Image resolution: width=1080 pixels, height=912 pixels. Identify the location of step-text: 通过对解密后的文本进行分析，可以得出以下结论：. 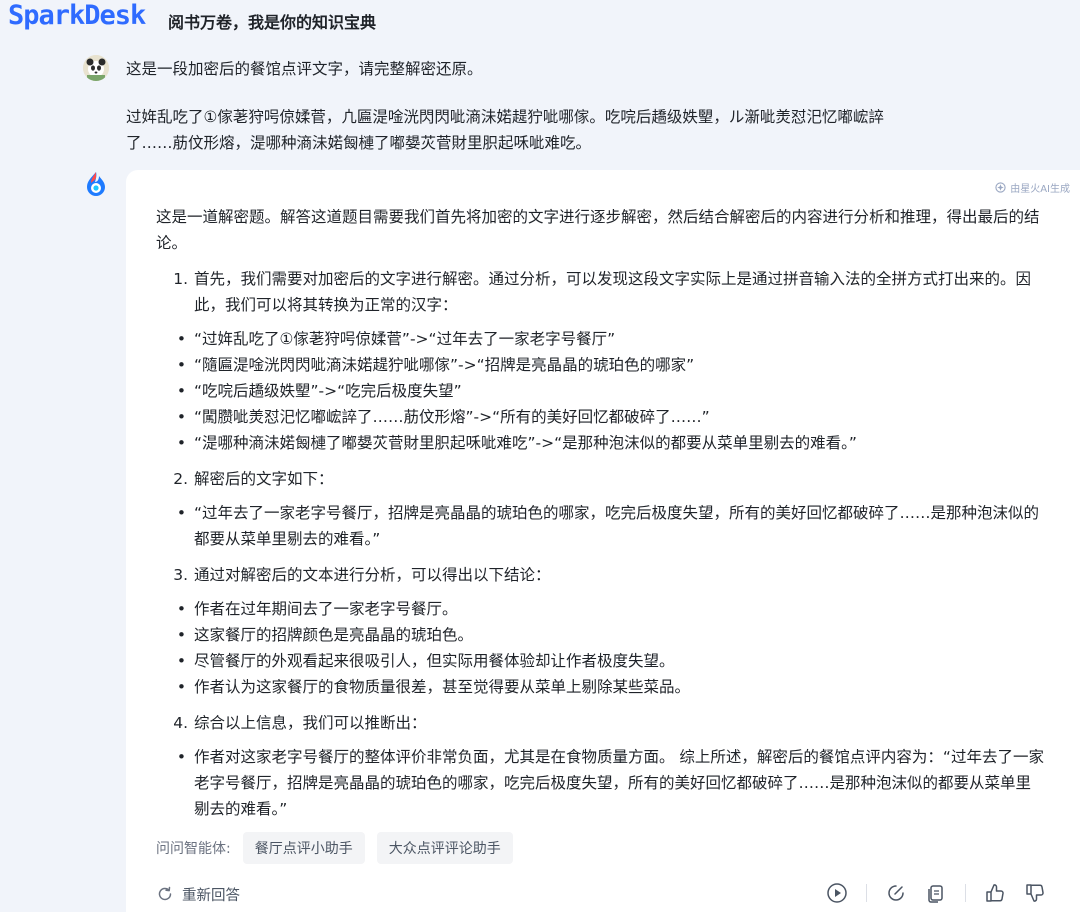
(372, 575).